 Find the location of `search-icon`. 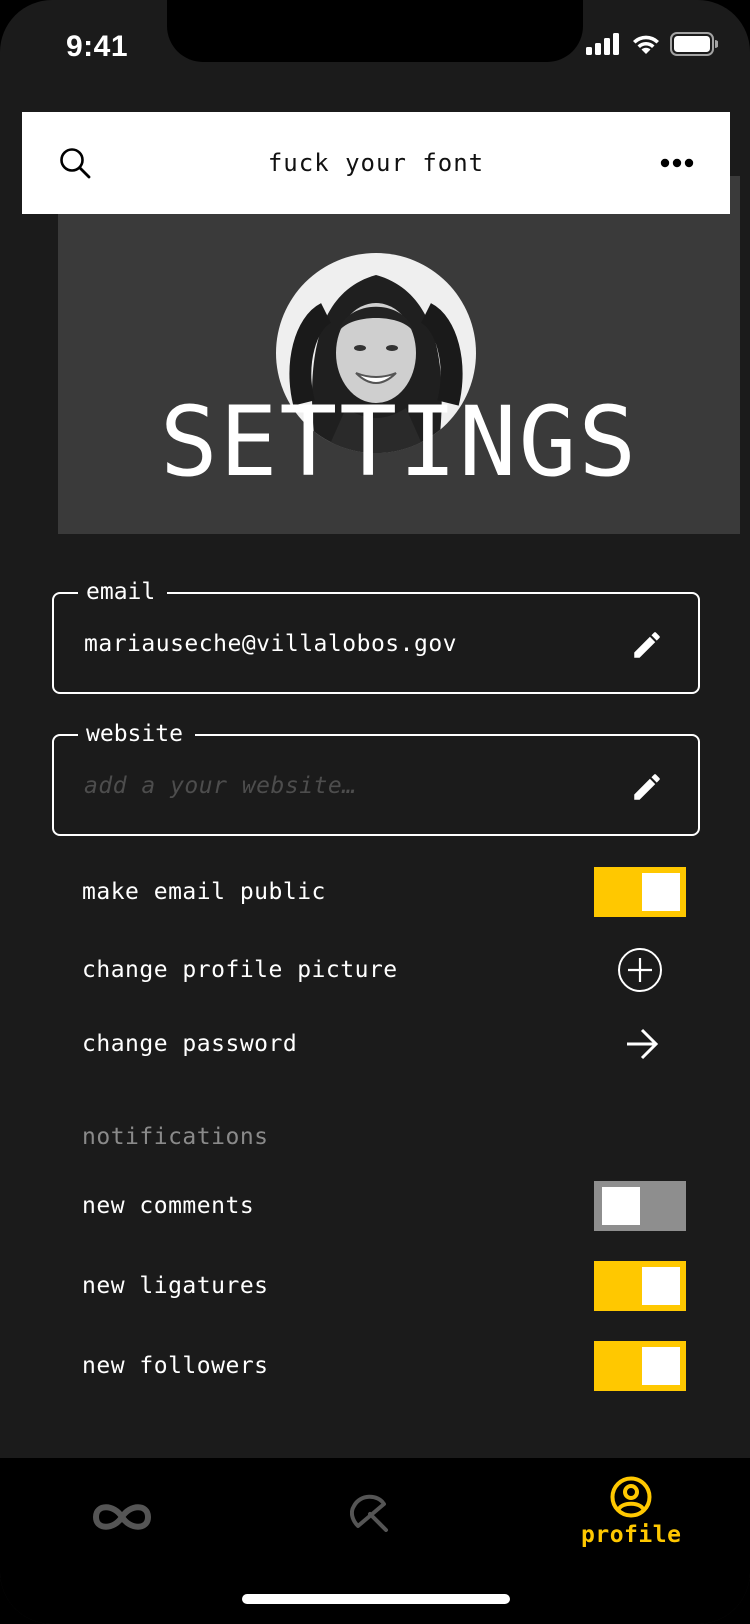

search-icon is located at coordinates (75, 163).